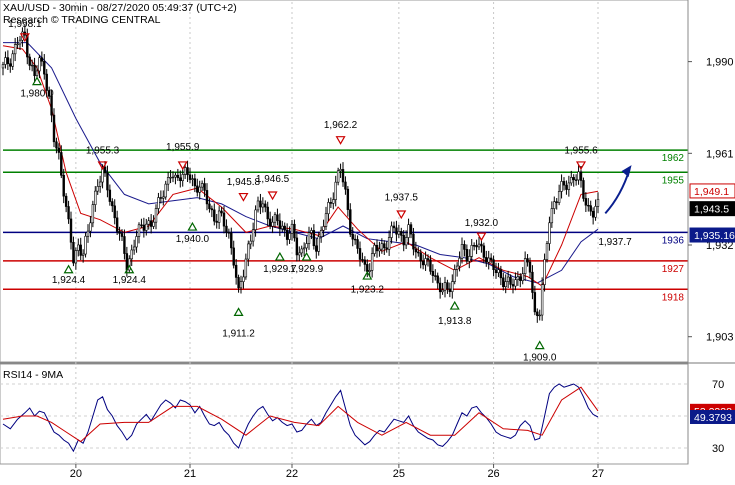  Describe the element at coordinates (37, 93) in the screenshot. I see `price-annotation: 1,980.0` at that location.